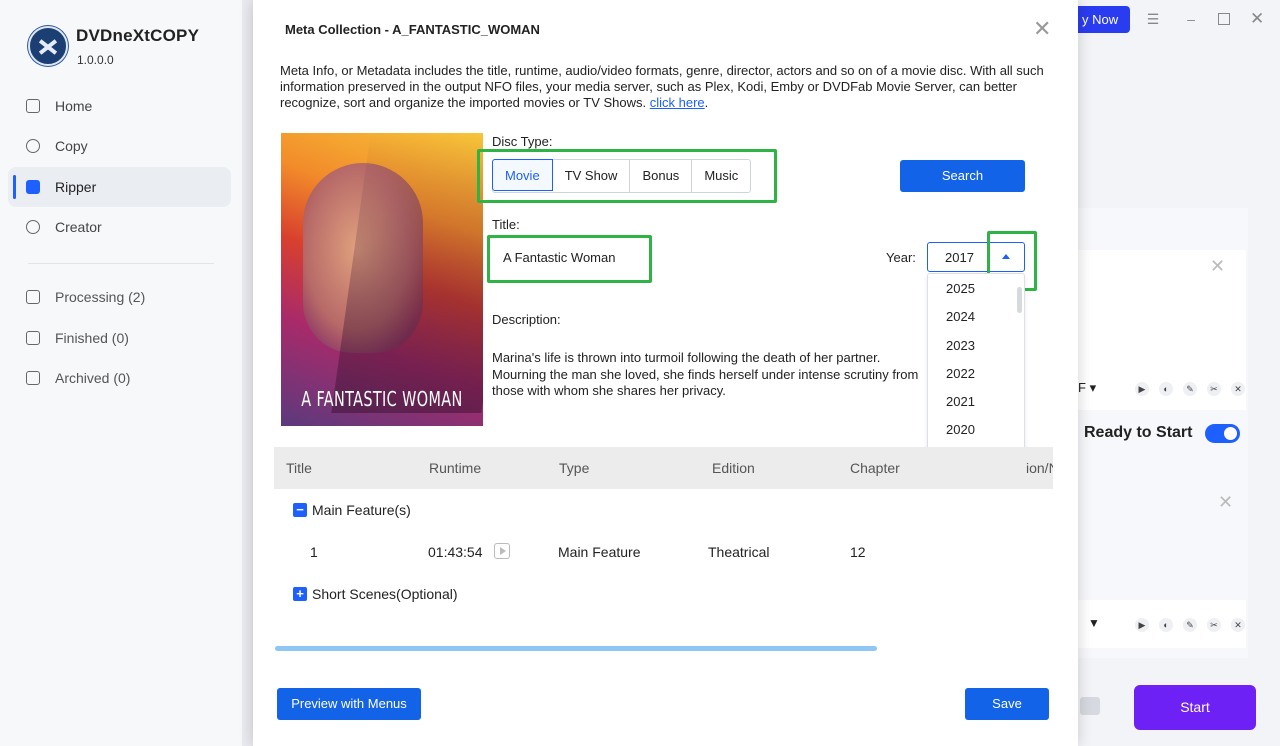 This screenshot has width=1280, height=746. What do you see at coordinates (569, 259) in the screenshot?
I see `highlight-title` at bounding box center [569, 259].